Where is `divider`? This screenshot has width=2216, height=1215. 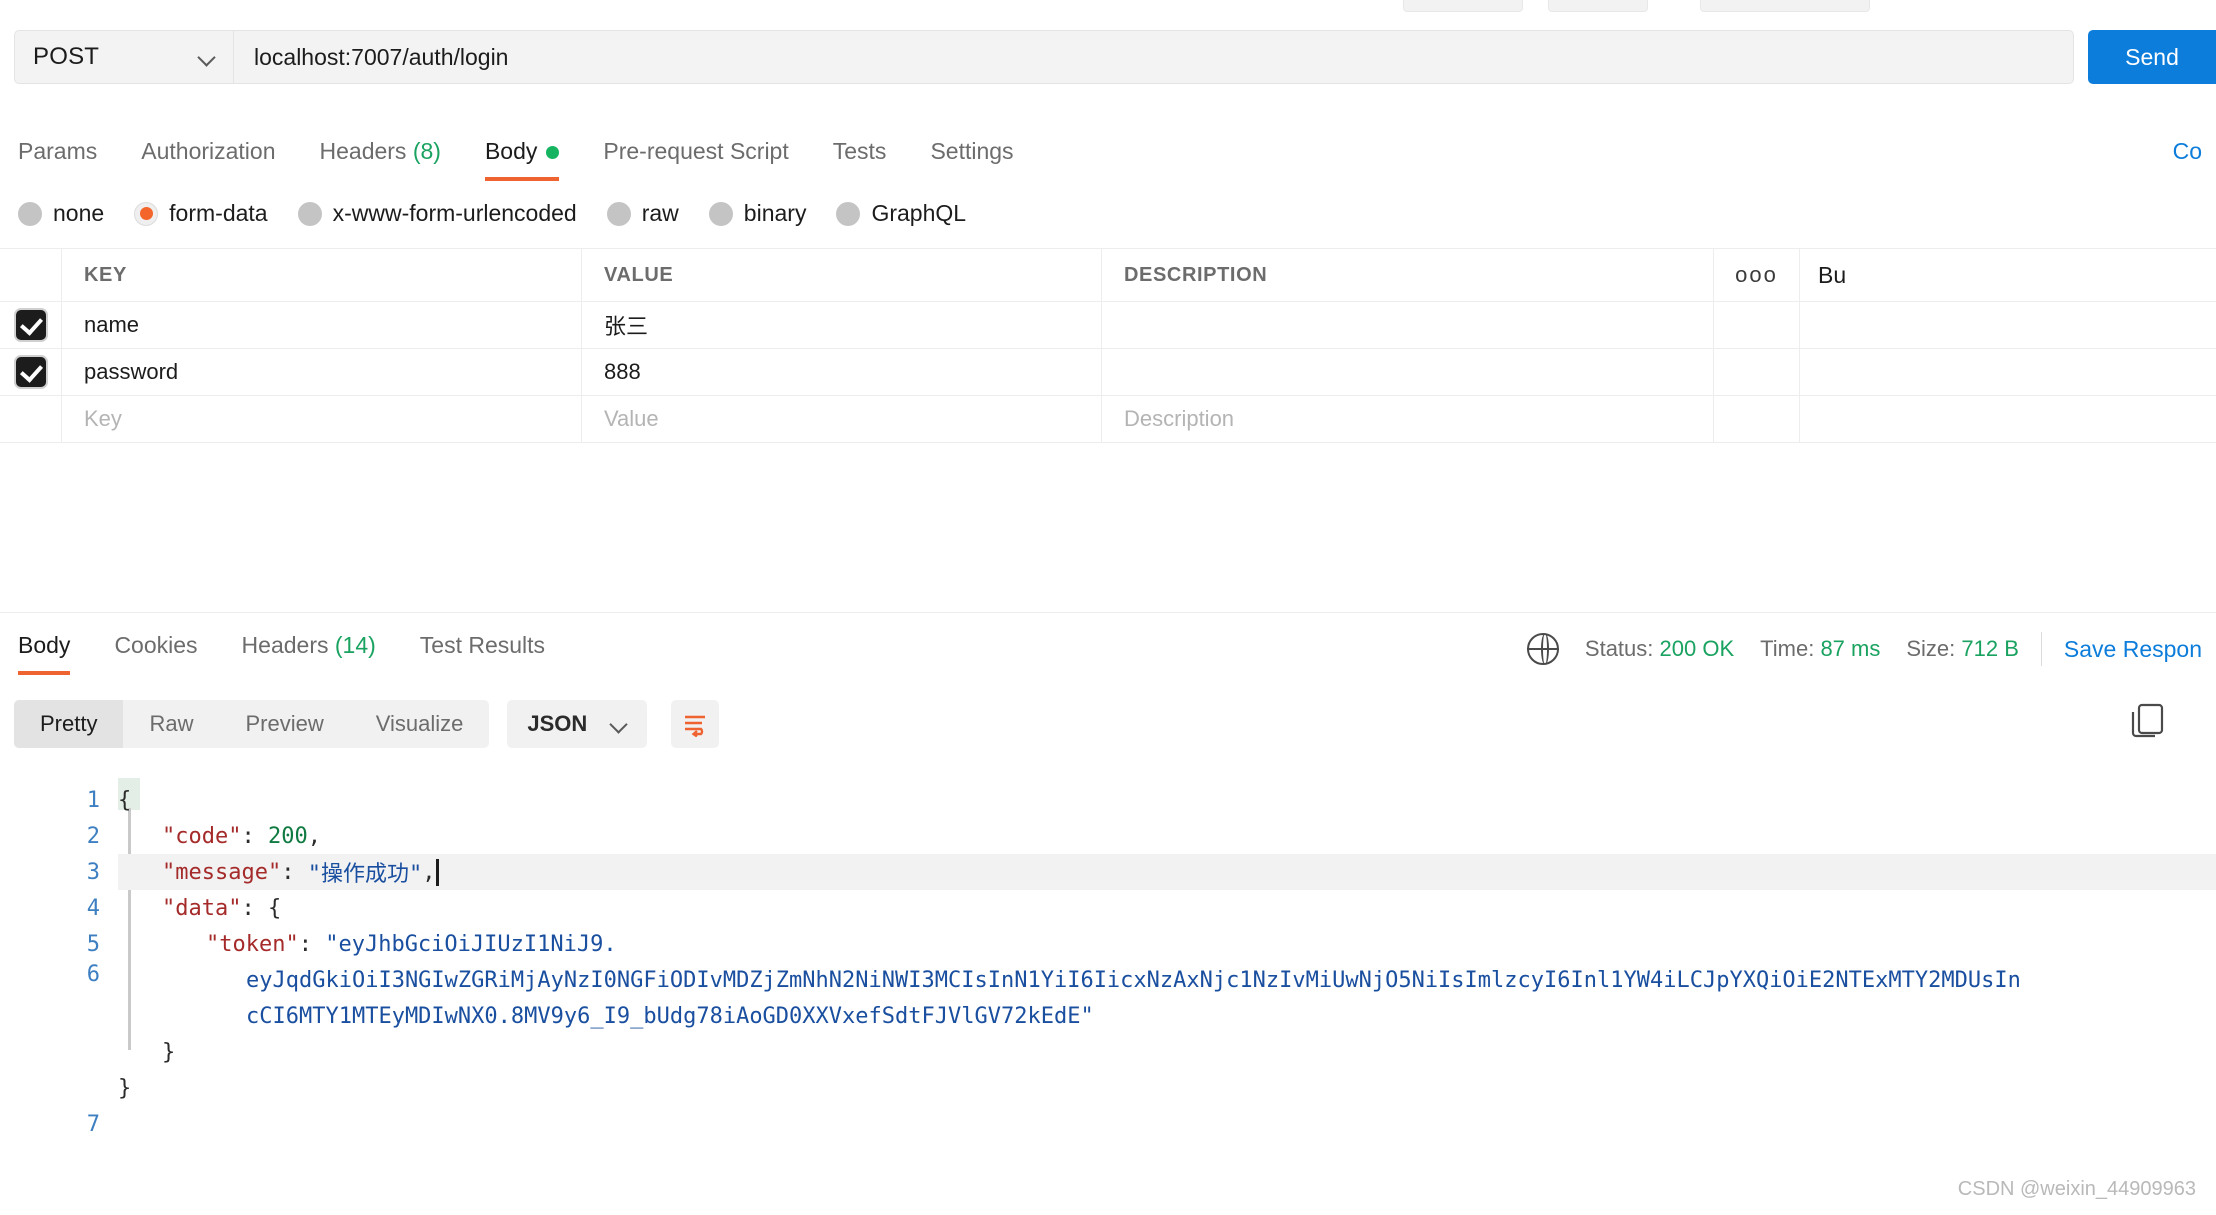 divider is located at coordinates (2041, 649).